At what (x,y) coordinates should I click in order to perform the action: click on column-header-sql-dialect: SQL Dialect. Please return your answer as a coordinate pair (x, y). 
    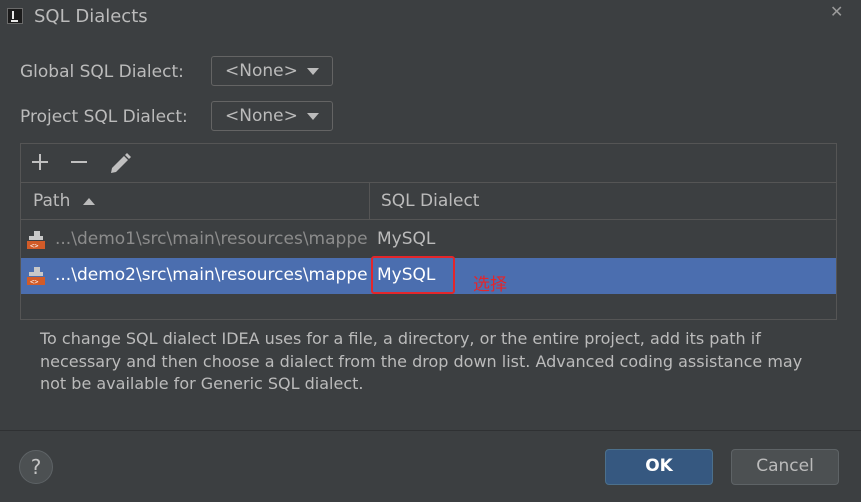
    Looking at the image, I should click on (430, 201).